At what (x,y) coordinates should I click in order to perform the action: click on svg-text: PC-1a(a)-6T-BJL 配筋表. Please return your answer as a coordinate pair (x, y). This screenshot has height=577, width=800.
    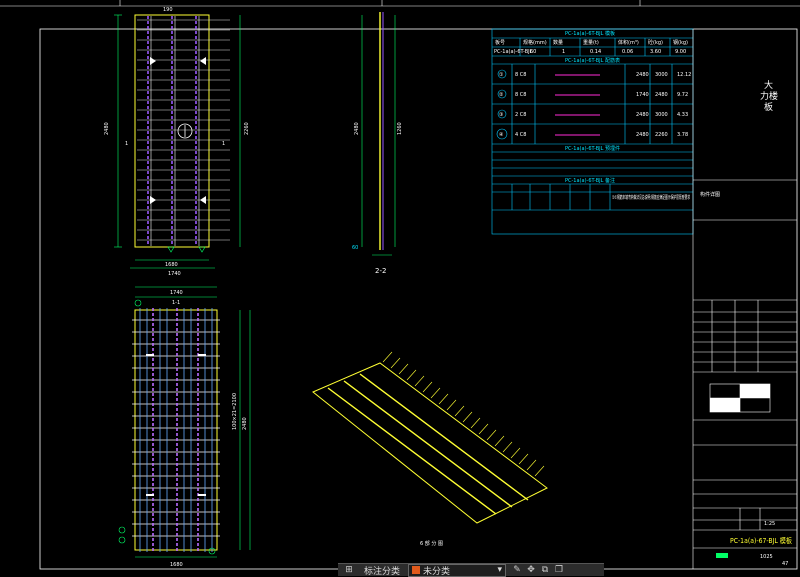
    Looking at the image, I should click on (592, 60).